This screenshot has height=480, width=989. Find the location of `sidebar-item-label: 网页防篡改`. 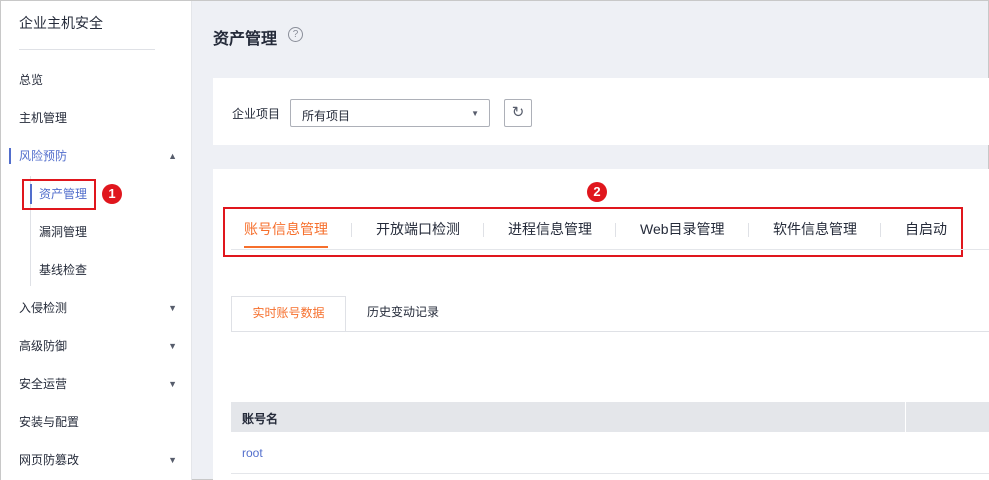

sidebar-item-label: 网页防篡改 is located at coordinates (49, 460).